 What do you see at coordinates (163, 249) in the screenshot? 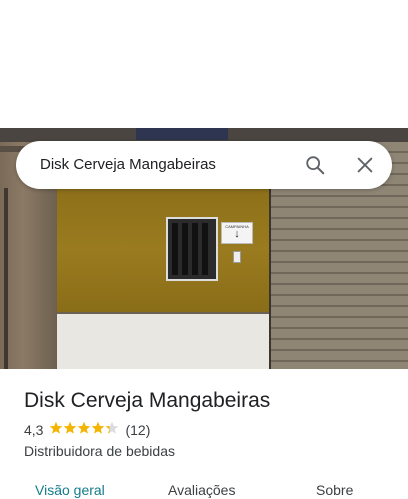
I see `ochre-wall` at bounding box center [163, 249].